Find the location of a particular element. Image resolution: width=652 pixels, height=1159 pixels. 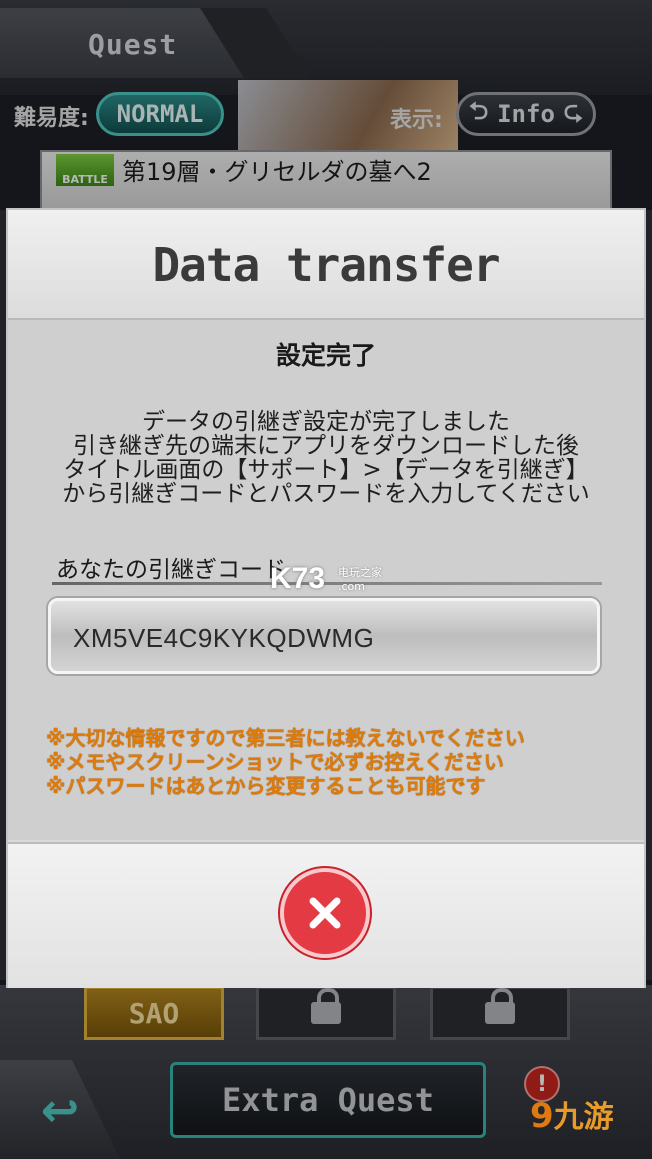

warning-line: ※パスワードはあとから変更することも可能です is located at coordinates (266, 786).